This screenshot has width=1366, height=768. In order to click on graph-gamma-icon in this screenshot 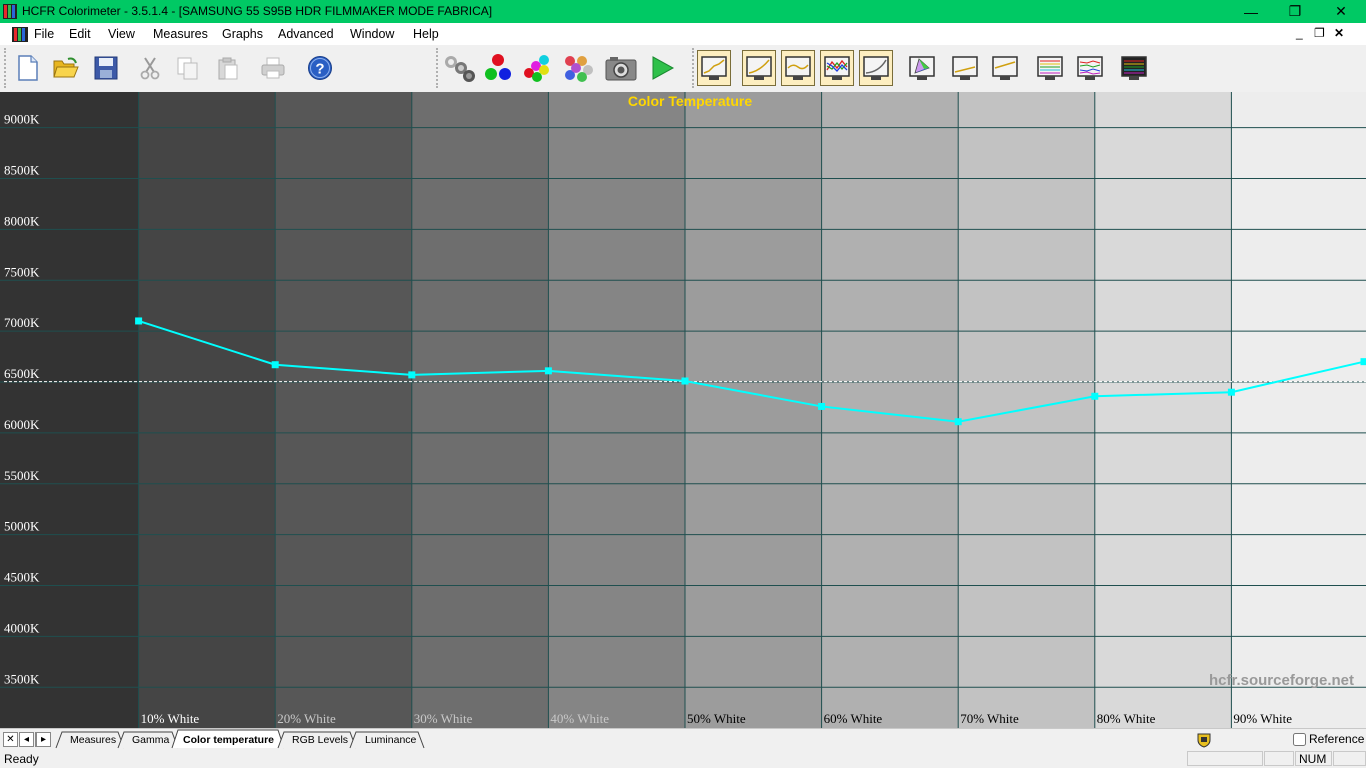, I will do `click(759, 68)`.